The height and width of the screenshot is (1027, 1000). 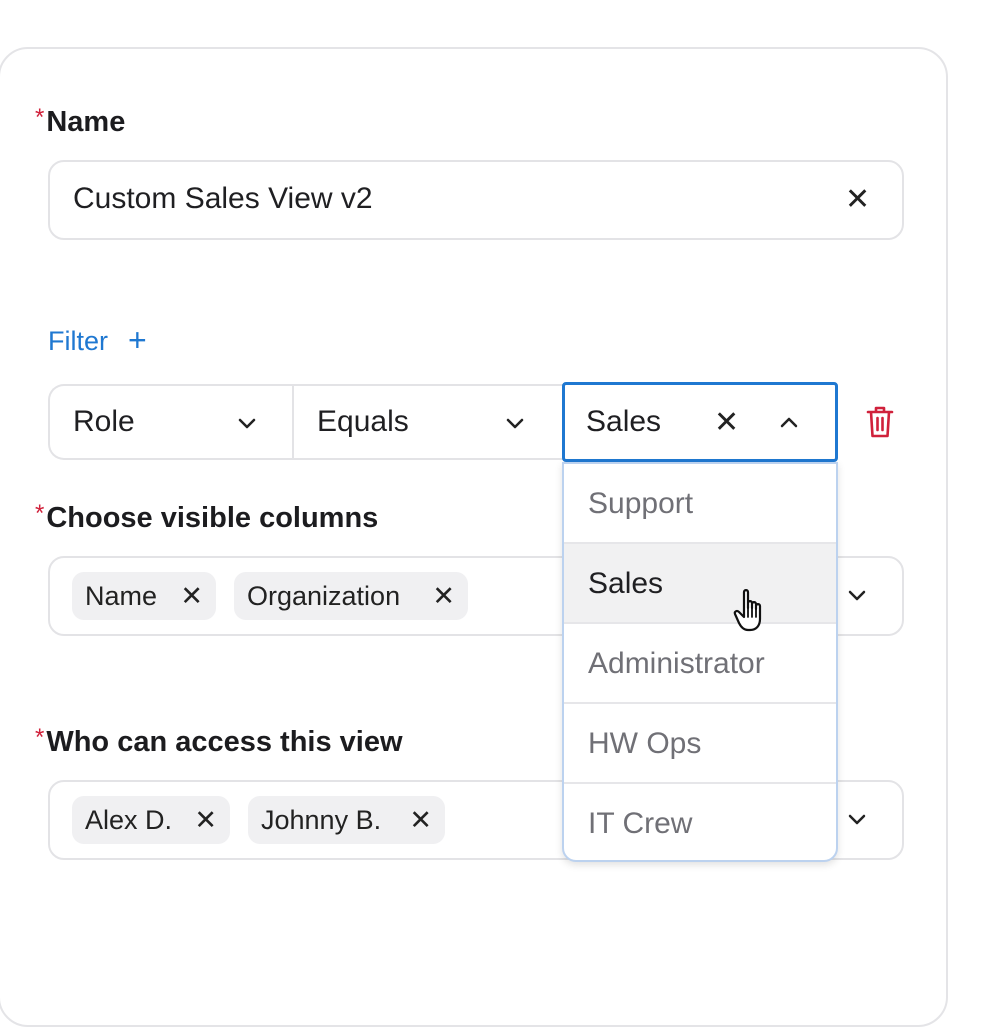 I want to click on filter-value-select: Sales ✕, so click(x=700, y=422).